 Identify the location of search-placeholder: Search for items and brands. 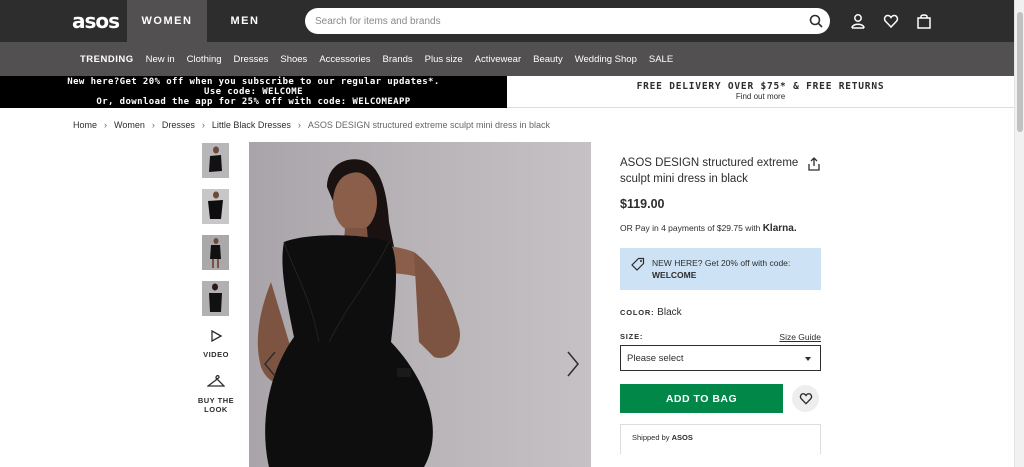
(378, 21).